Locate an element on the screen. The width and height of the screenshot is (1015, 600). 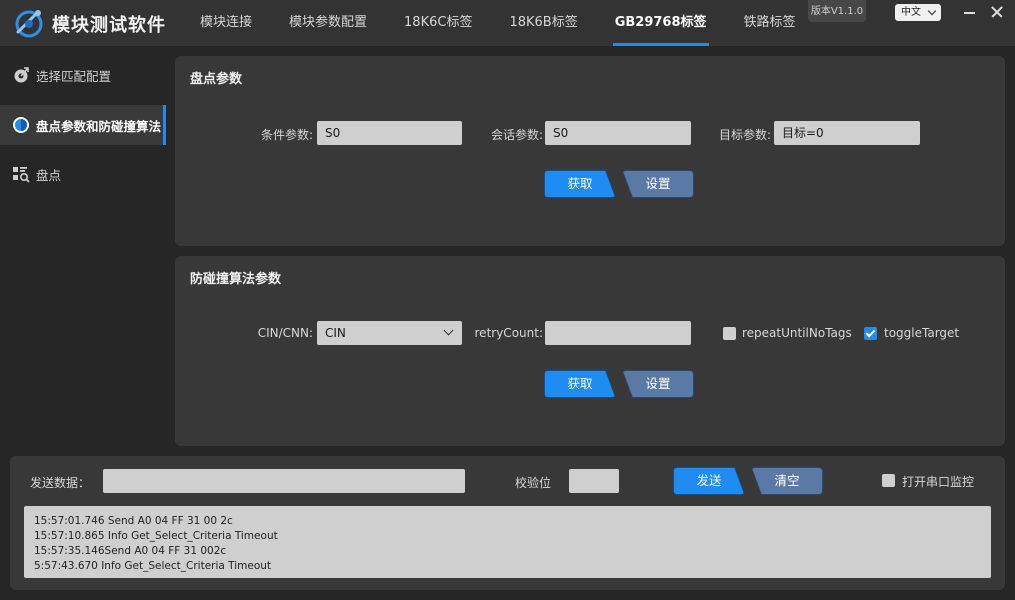
panel-title: 防碰撞算法参数 is located at coordinates (236, 279).